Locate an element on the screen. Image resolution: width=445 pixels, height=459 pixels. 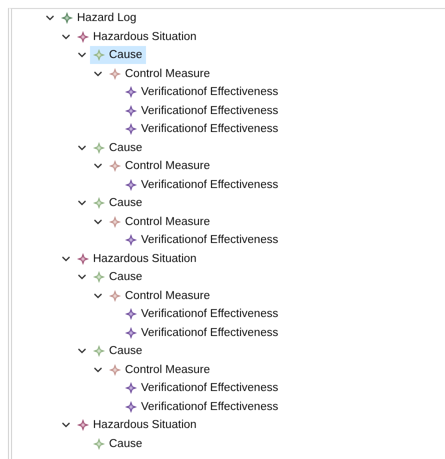
tree-item: Hazard Log is located at coordinates (99, 18).